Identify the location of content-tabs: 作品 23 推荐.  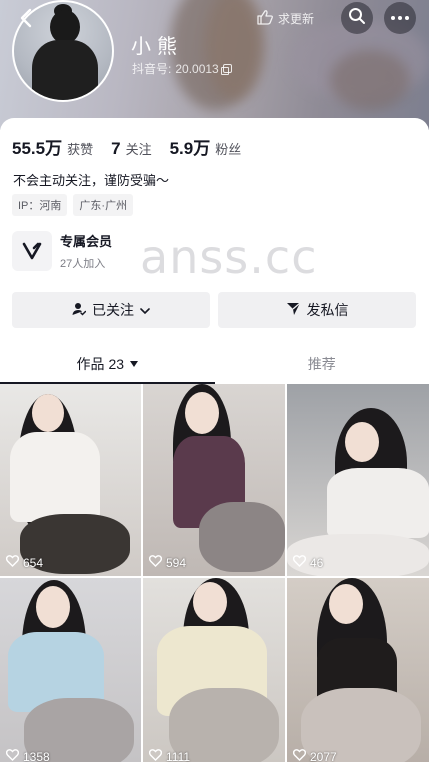
(214, 364).